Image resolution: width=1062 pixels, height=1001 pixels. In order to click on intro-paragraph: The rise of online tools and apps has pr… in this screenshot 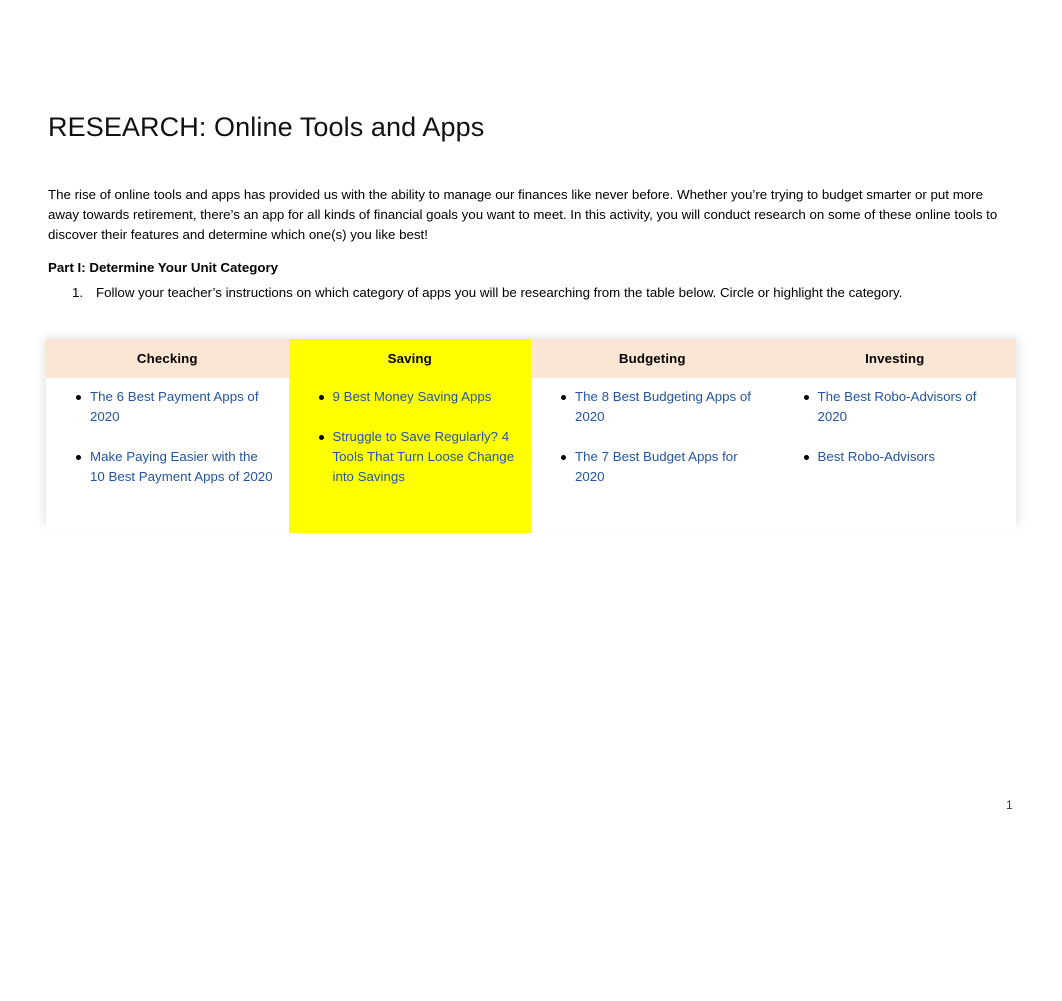, I will do `click(523, 215)`.